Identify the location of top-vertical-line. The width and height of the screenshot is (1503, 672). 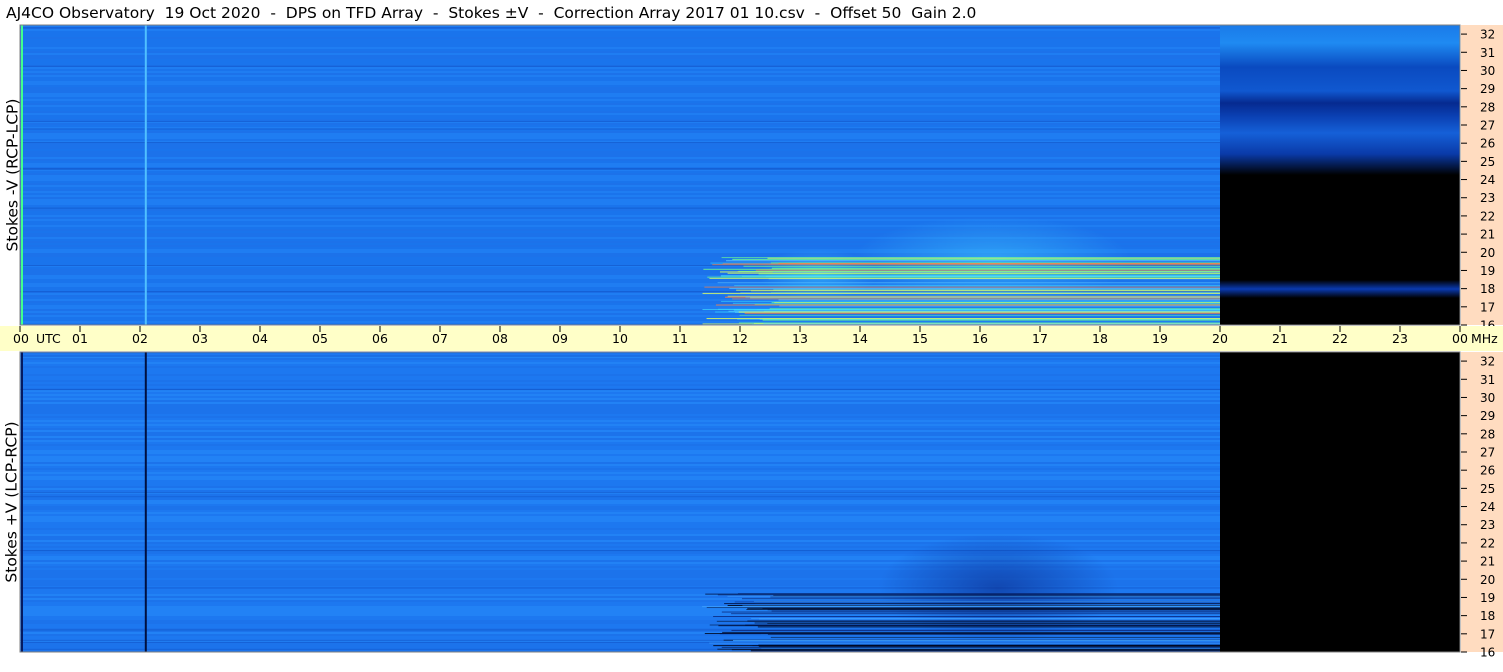
(145, 175).